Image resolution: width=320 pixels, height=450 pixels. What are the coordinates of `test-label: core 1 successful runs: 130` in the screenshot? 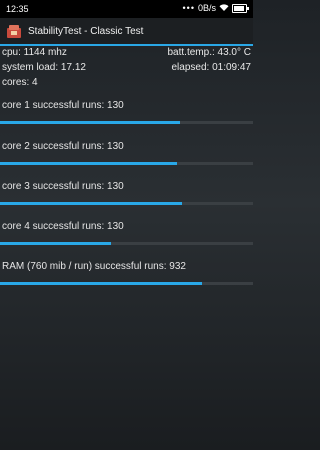 It's located at (63, 105).